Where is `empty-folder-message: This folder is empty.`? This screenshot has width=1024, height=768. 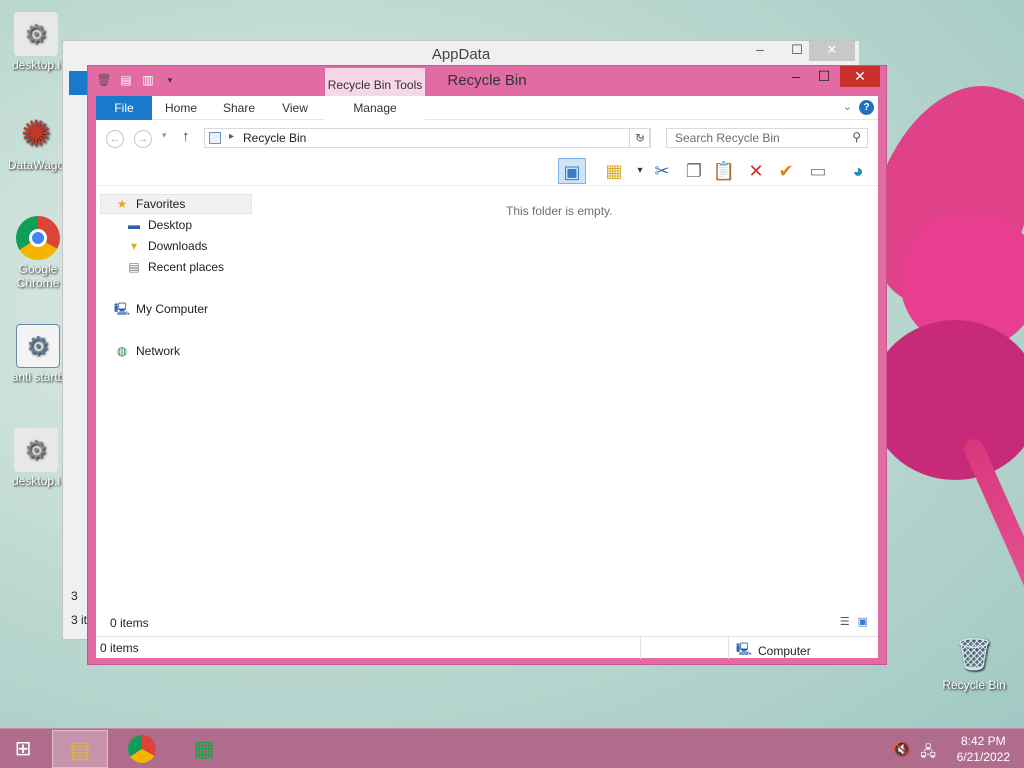
empty-folder-message: This folder is empty. is located at coordinates (559, 211).